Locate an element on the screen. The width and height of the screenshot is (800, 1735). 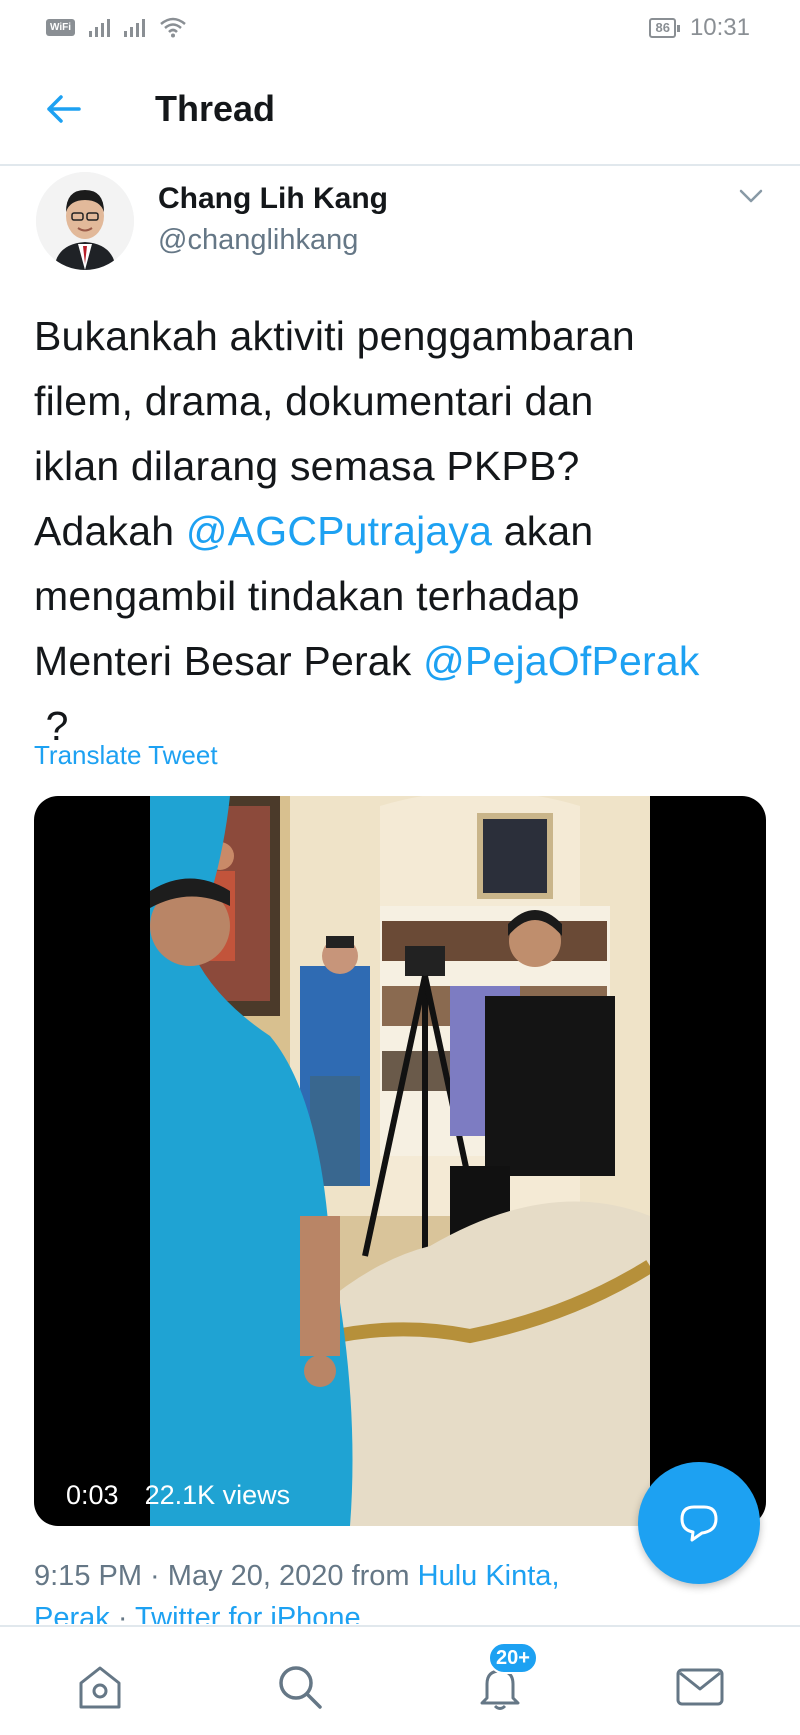
notification-badge: 20+ is located at coordinates (513, 1658).